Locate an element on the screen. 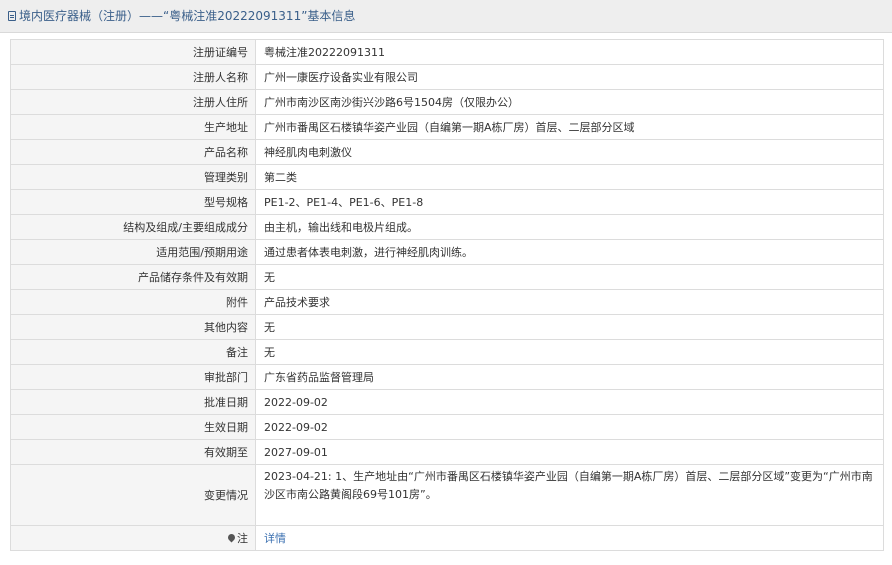 The image size is (892, 565). table-row: 有效期至 2027-09-01 is located at coordinates (447, 452).